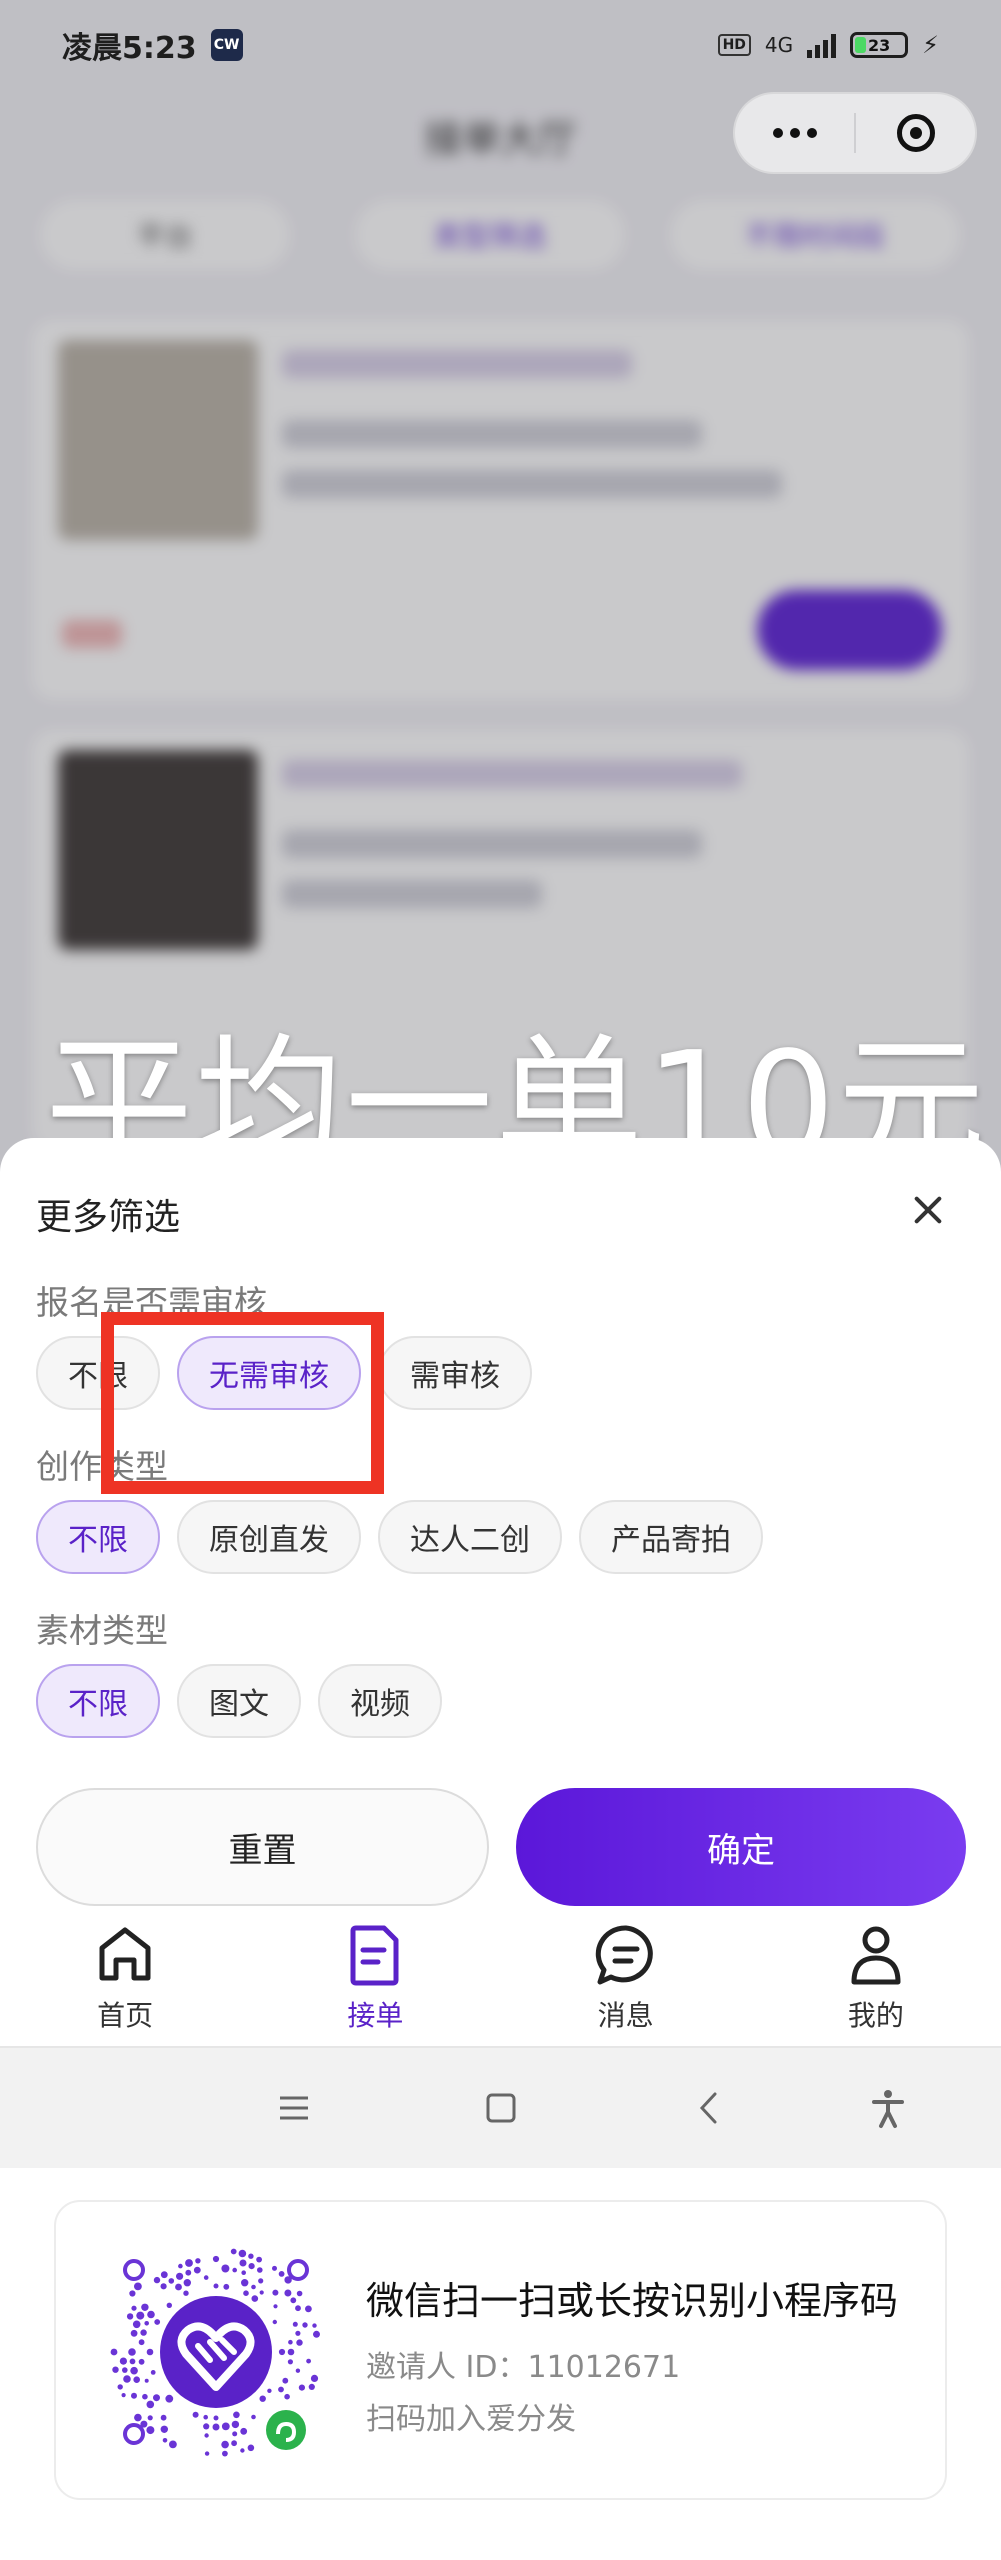 This screenshot has width=1001, height=2560. I want to click on filter-chip: 视频, so click(380, 1701).